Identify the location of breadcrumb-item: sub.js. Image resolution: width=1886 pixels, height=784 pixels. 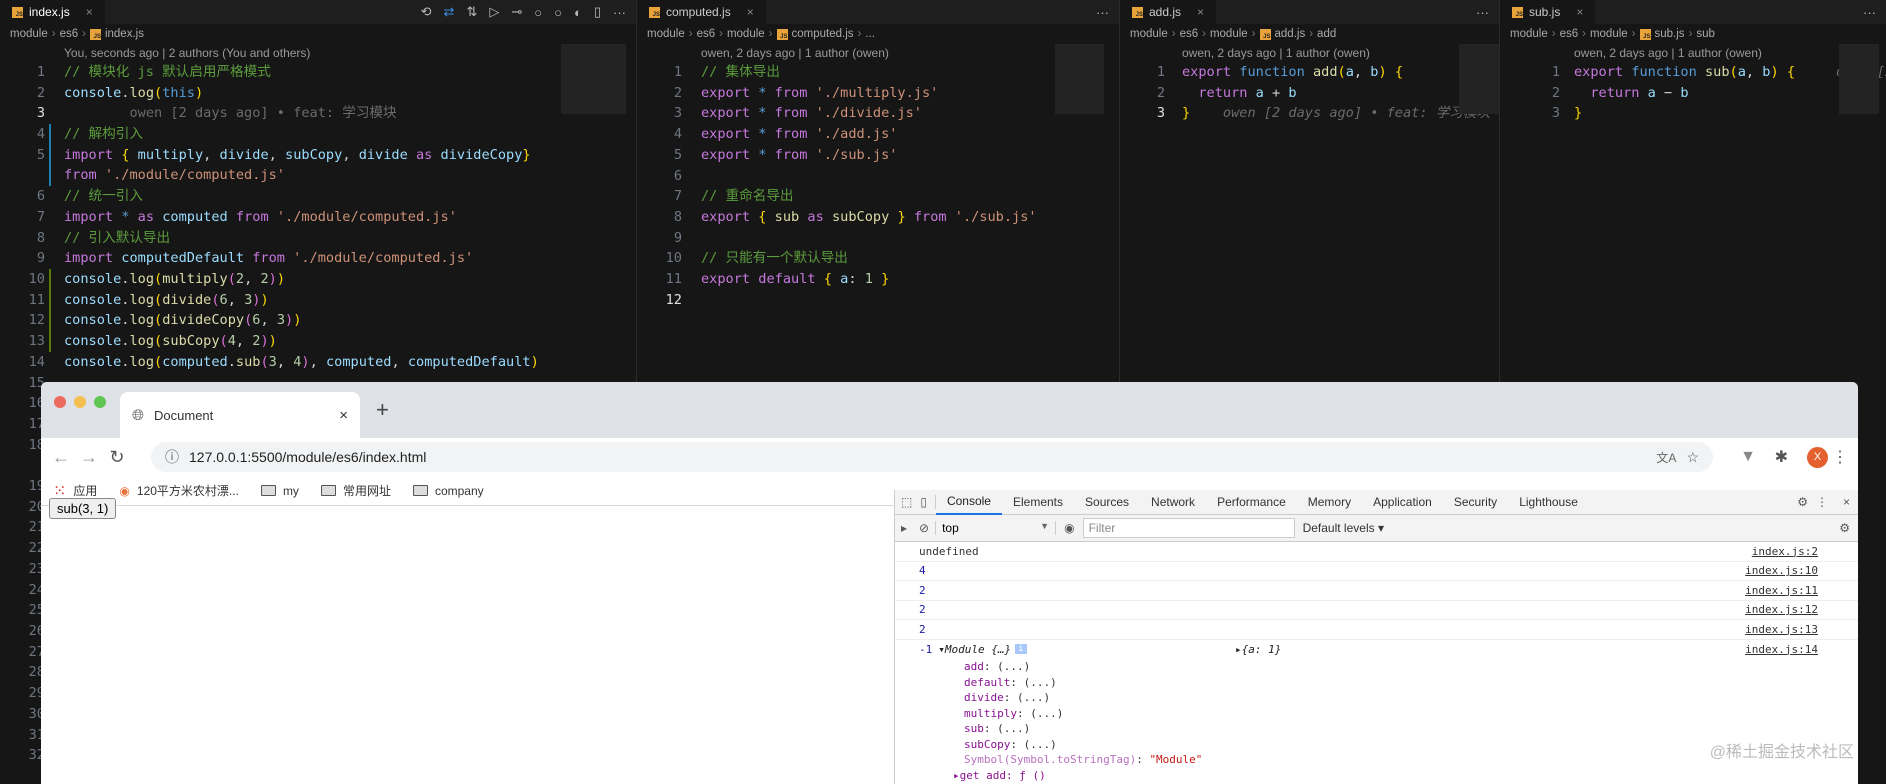
(1670, 34).